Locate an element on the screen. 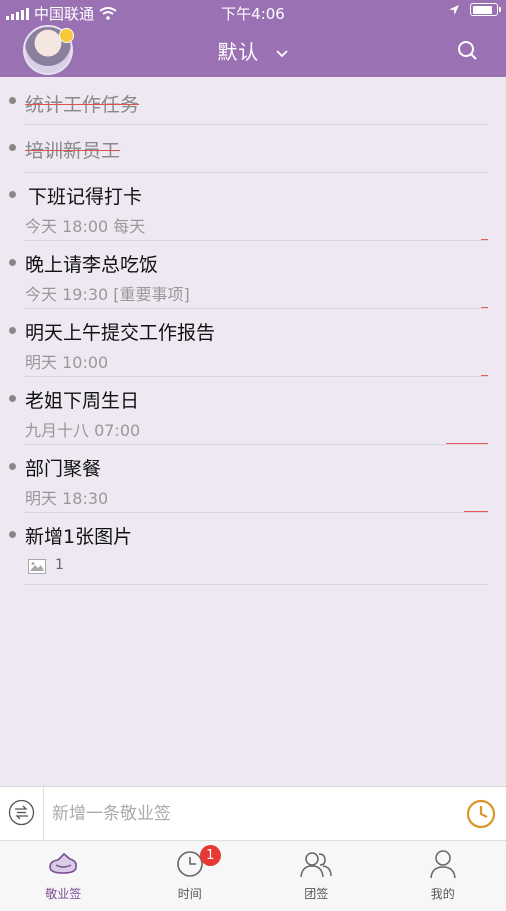  task-title: 明天上午提交工作报告 is located at coordinates (120, 331).